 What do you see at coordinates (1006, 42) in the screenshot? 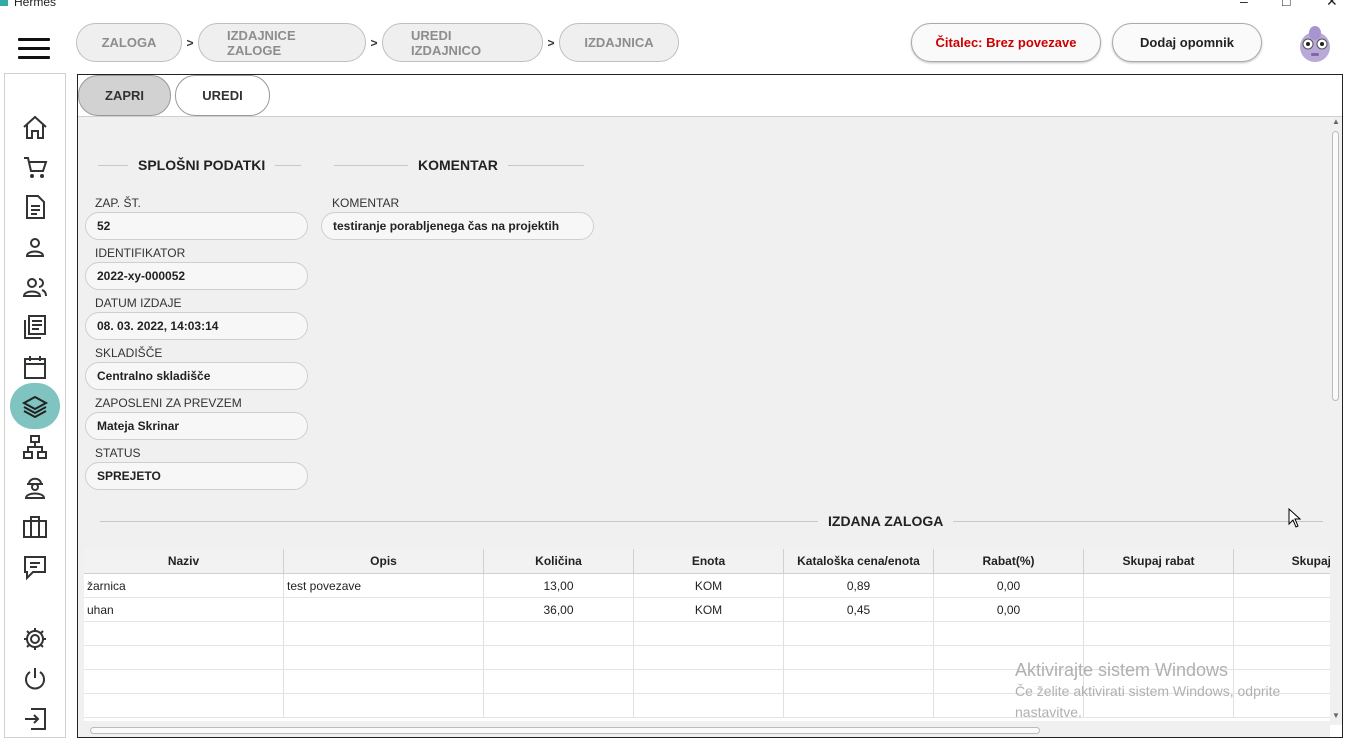
I see `reader-status-button: Čitalec: Brez povezave` at bounding box center [1006, 42].